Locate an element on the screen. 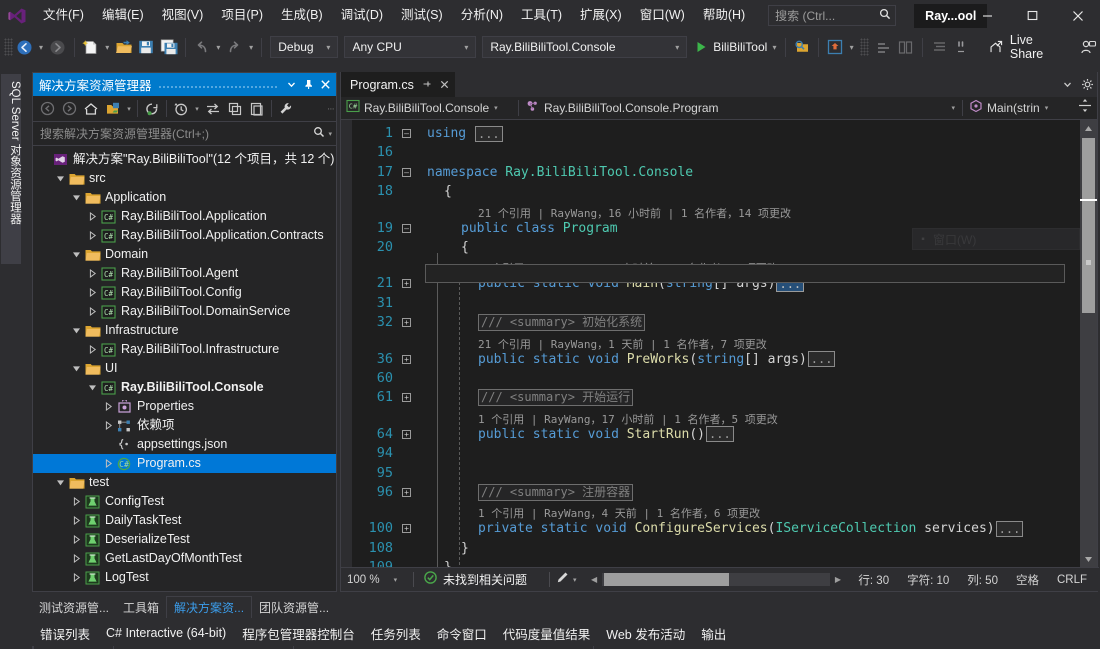 The height and width of the screenshot is (649, 1100). back-icon is located at coordinates (47, 109).